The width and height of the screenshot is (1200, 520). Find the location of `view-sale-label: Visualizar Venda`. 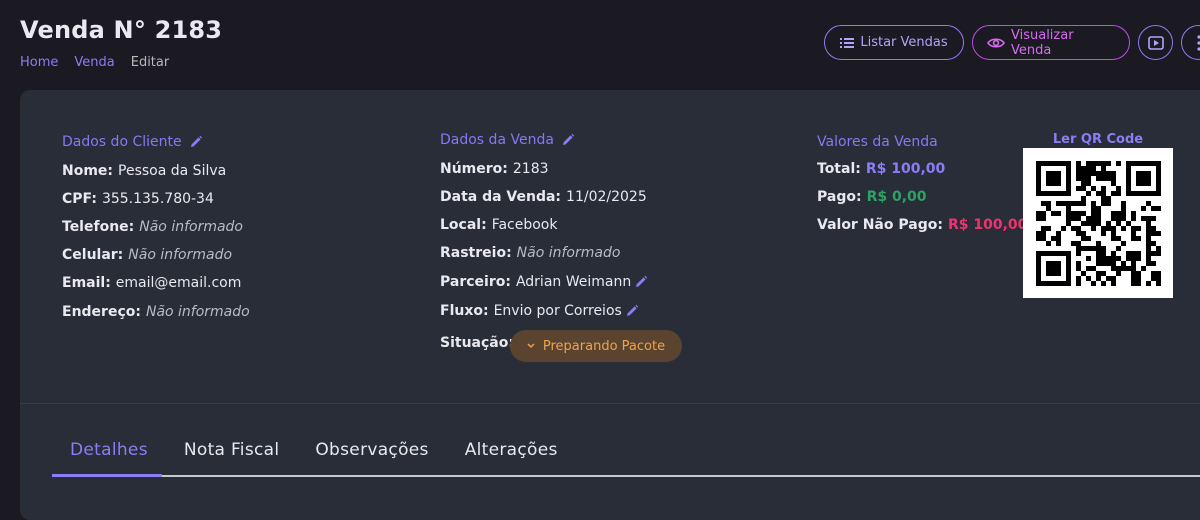

view-sale-label: Visualizar Venda is located at coordinates (1063, 43).